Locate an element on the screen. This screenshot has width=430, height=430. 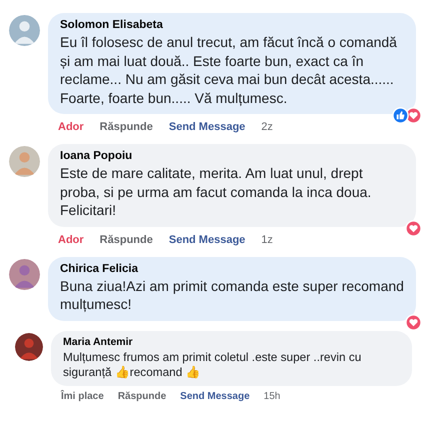
author-name: Chirica Felicia is located at coordinates (232, 268).